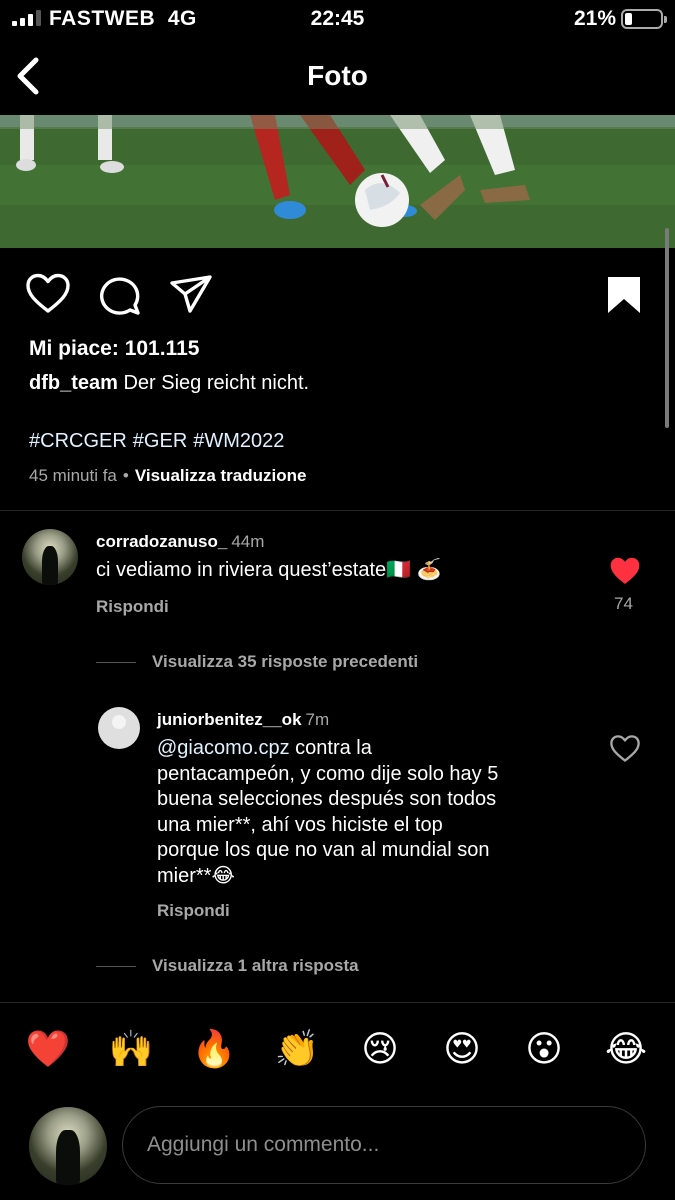  Describe the element at coordinates (337, 293) in the screenshot. I see `post-action-bar` at that location.